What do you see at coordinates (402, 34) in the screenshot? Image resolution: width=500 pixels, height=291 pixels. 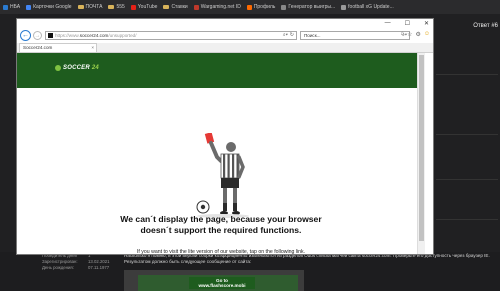 I see `home-icon: ⌂` at bounding box center [402, 34].